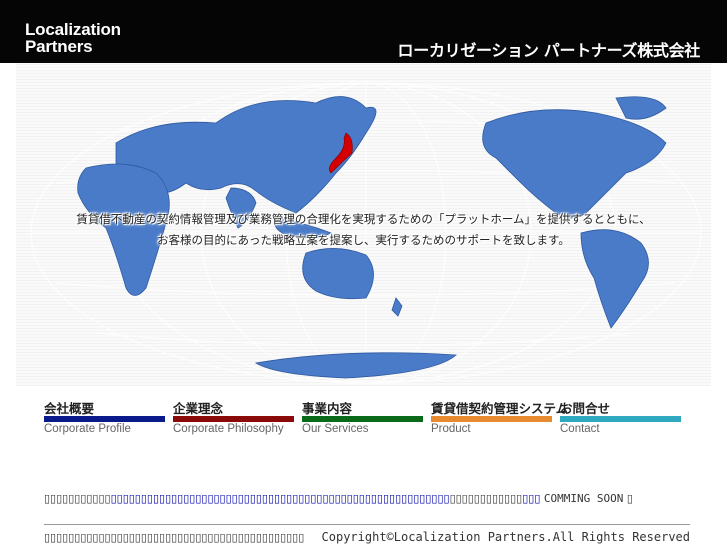  I want to click on footer-divider, so click(367, 524).